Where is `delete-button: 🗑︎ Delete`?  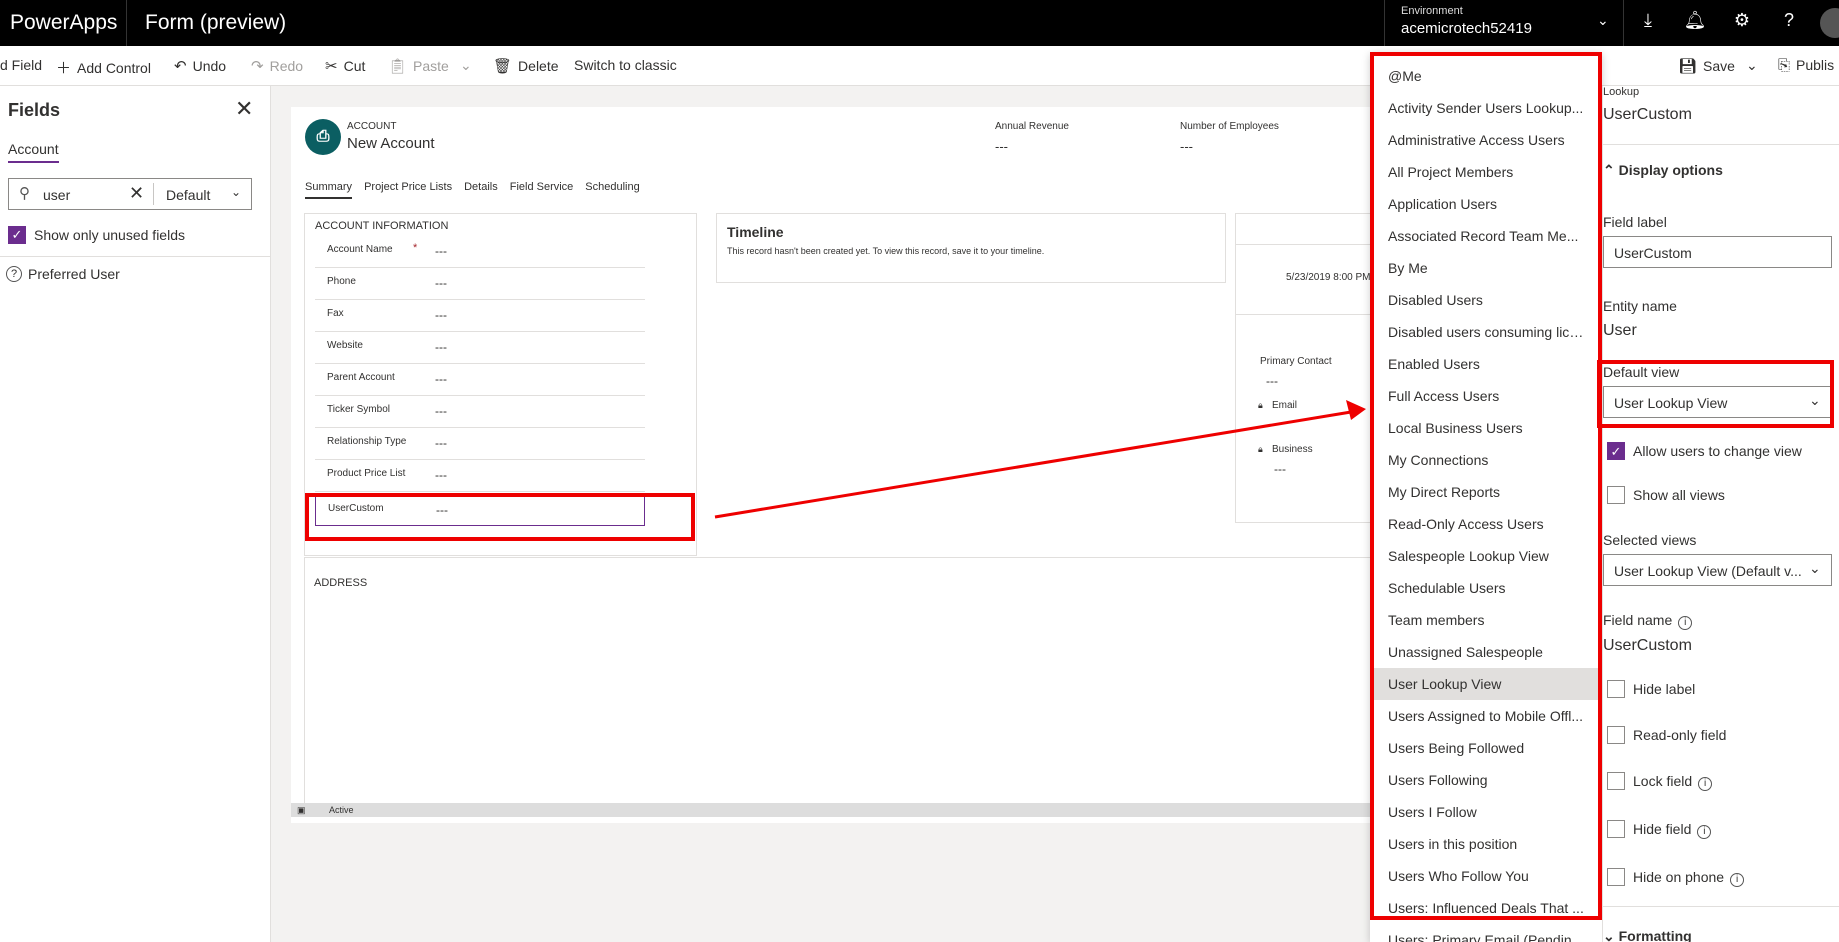
delete-button: 🗑︎ Delete is located at coordinates (526, 66).